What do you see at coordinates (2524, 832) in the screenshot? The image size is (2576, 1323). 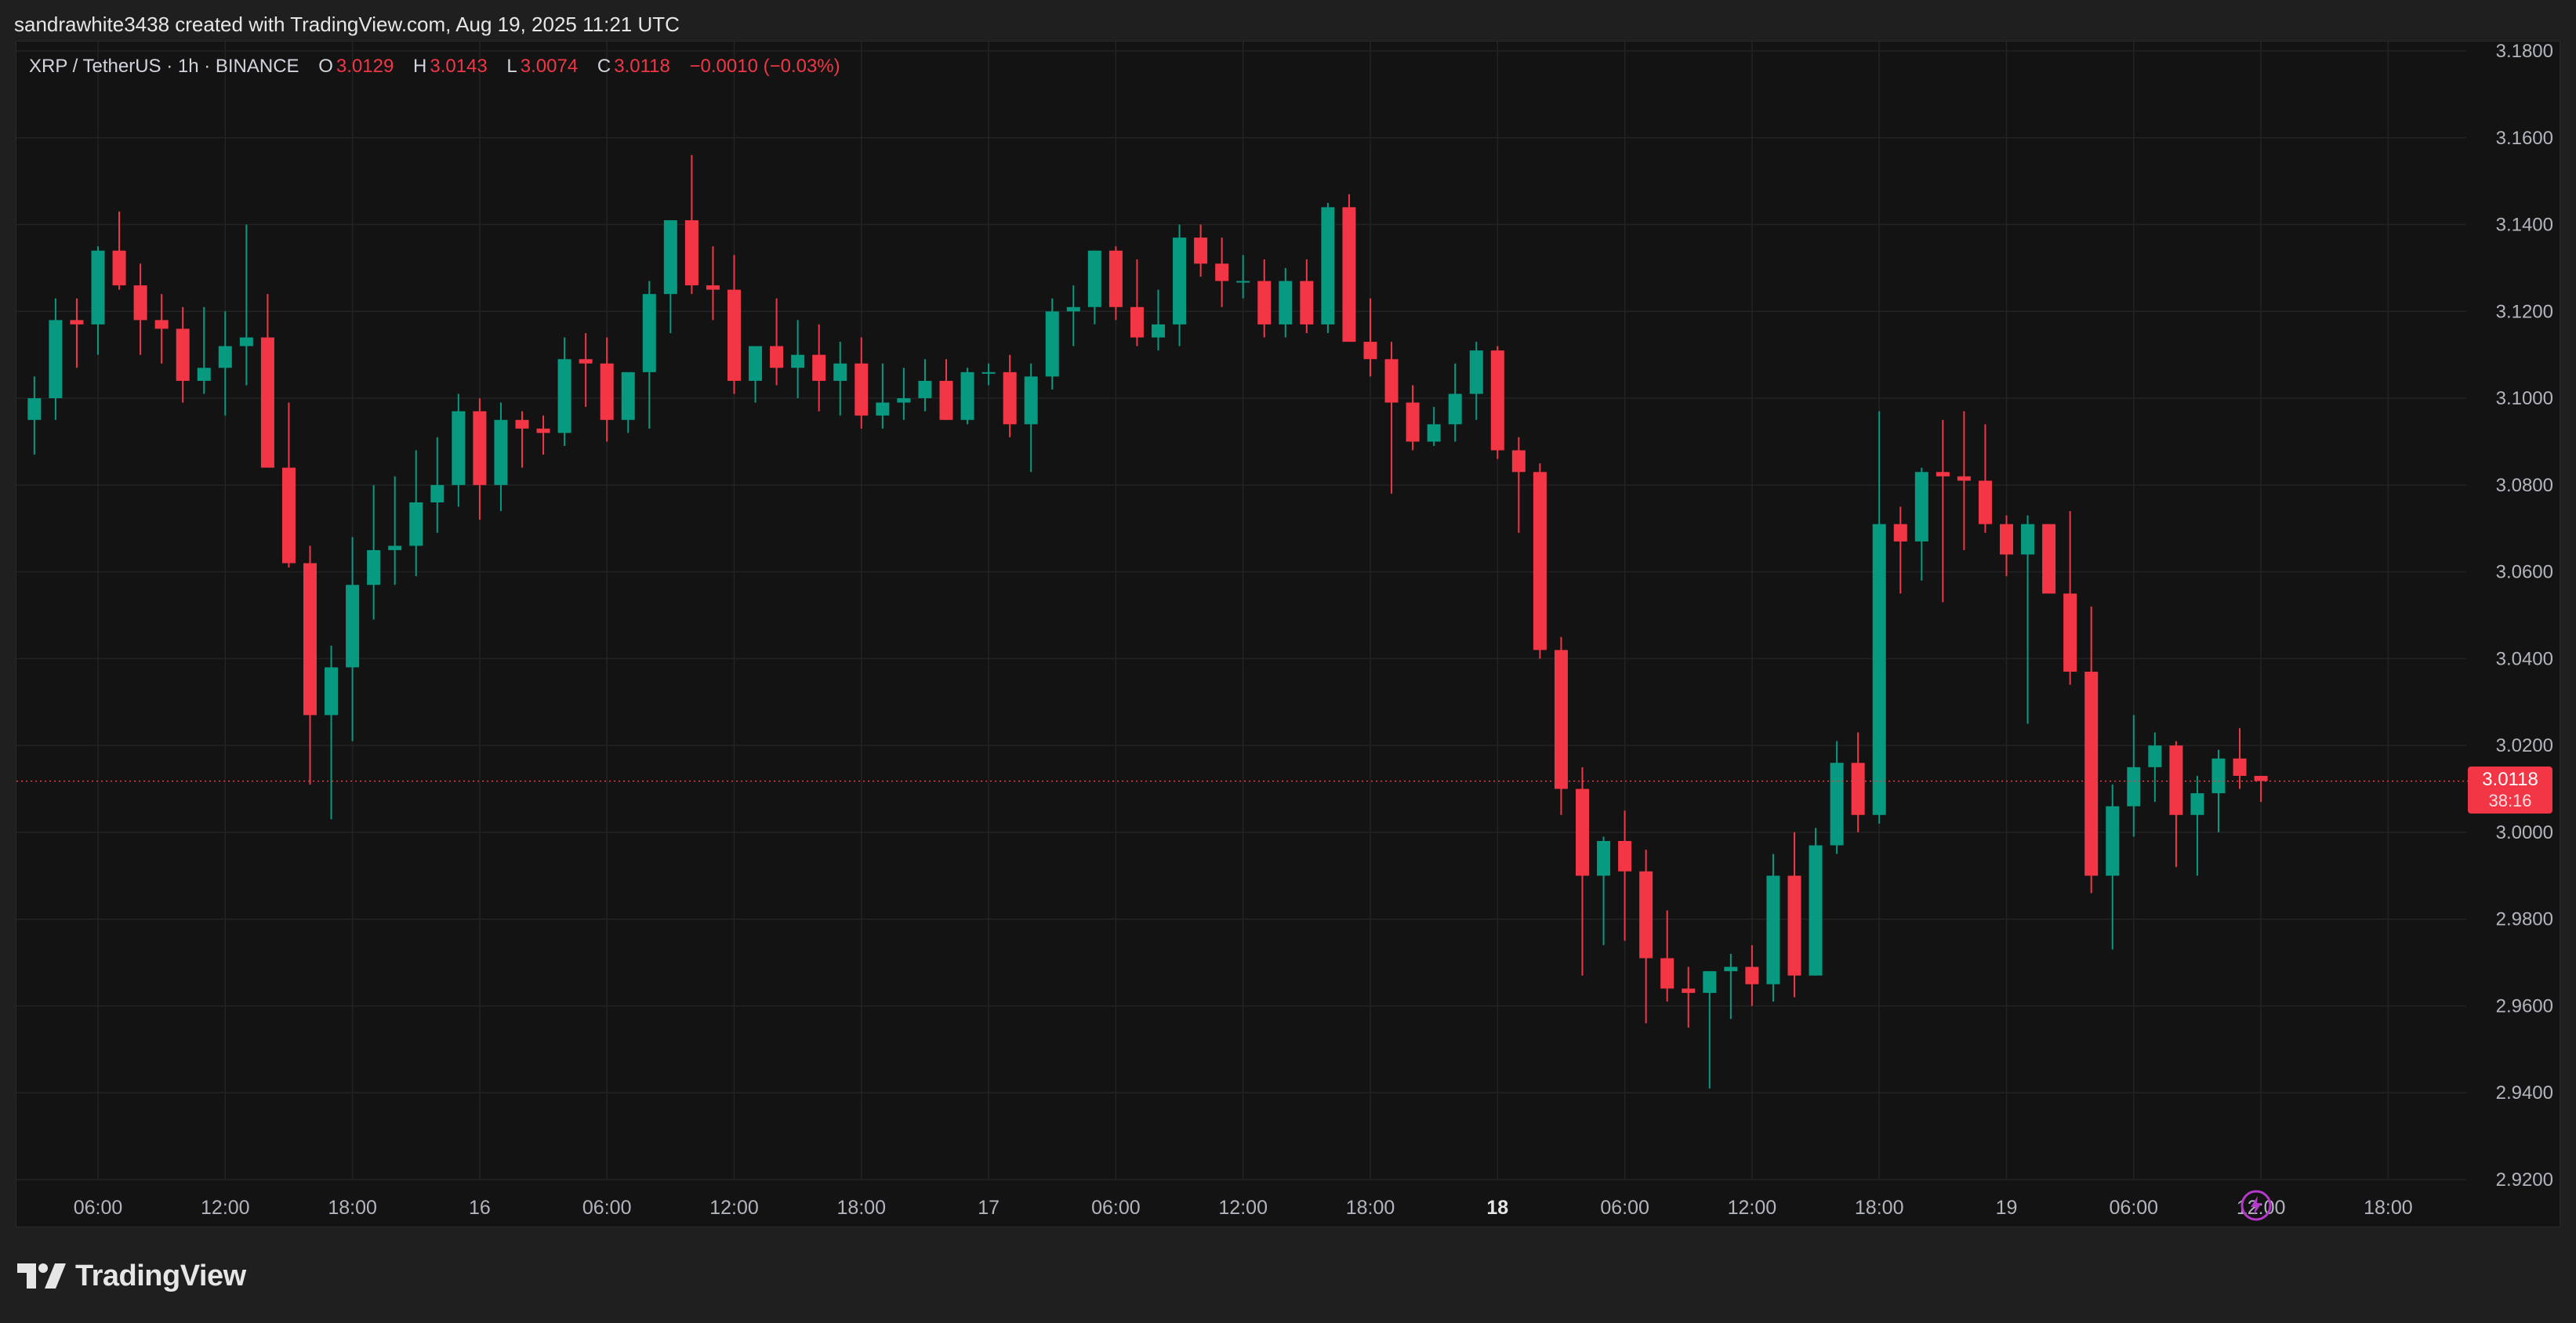 I see `price-tick-label: 3.0000` at bounding box center [2524, 832].